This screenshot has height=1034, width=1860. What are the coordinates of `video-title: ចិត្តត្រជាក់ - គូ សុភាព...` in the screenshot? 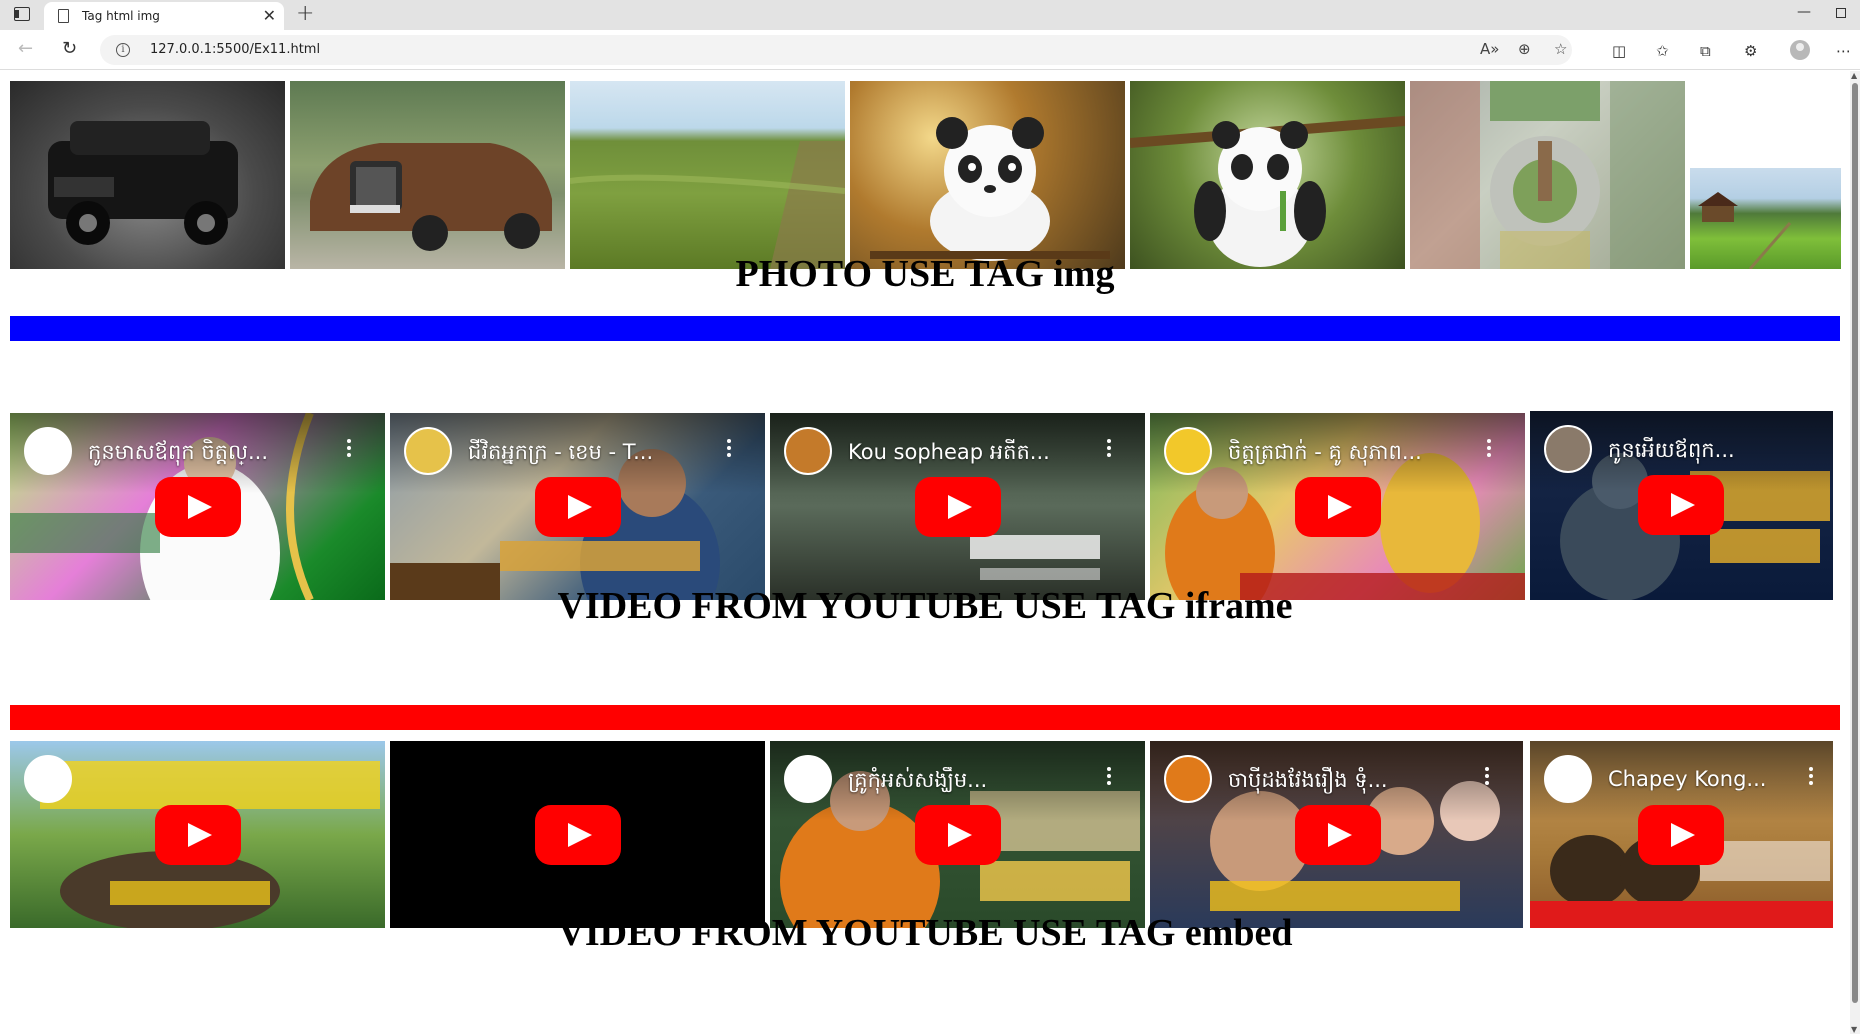 It's located at (1350, 454).